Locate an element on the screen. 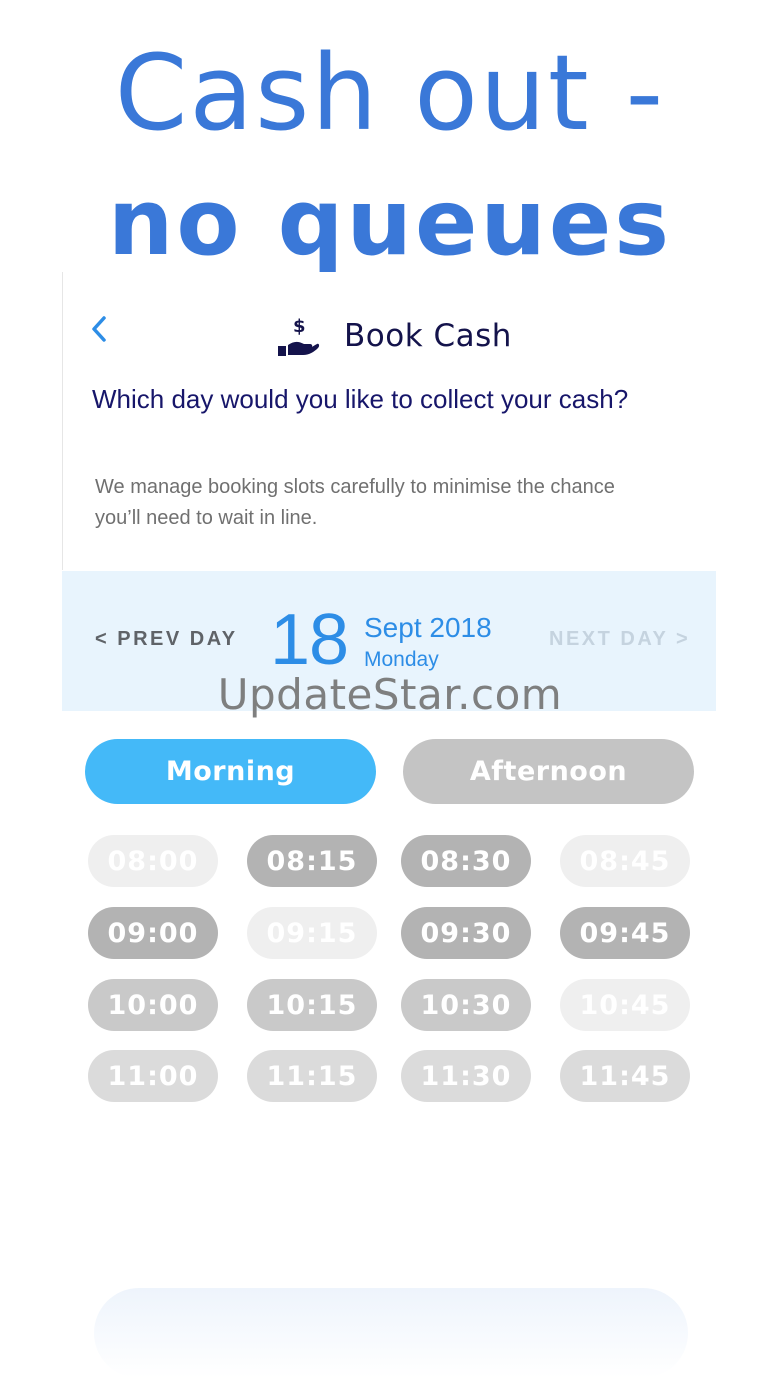 This screenshot has height=1387, width=780. afternoon-toggle-button: Afternoon is located at coordinates (548, 771).